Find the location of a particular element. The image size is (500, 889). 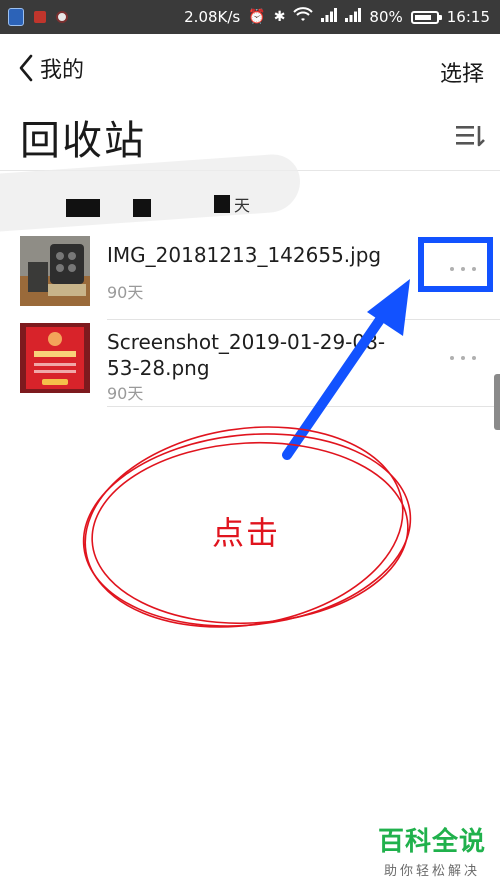

watermark: 百科全说 助你轻松解决 is located at coordinates (432, 850).